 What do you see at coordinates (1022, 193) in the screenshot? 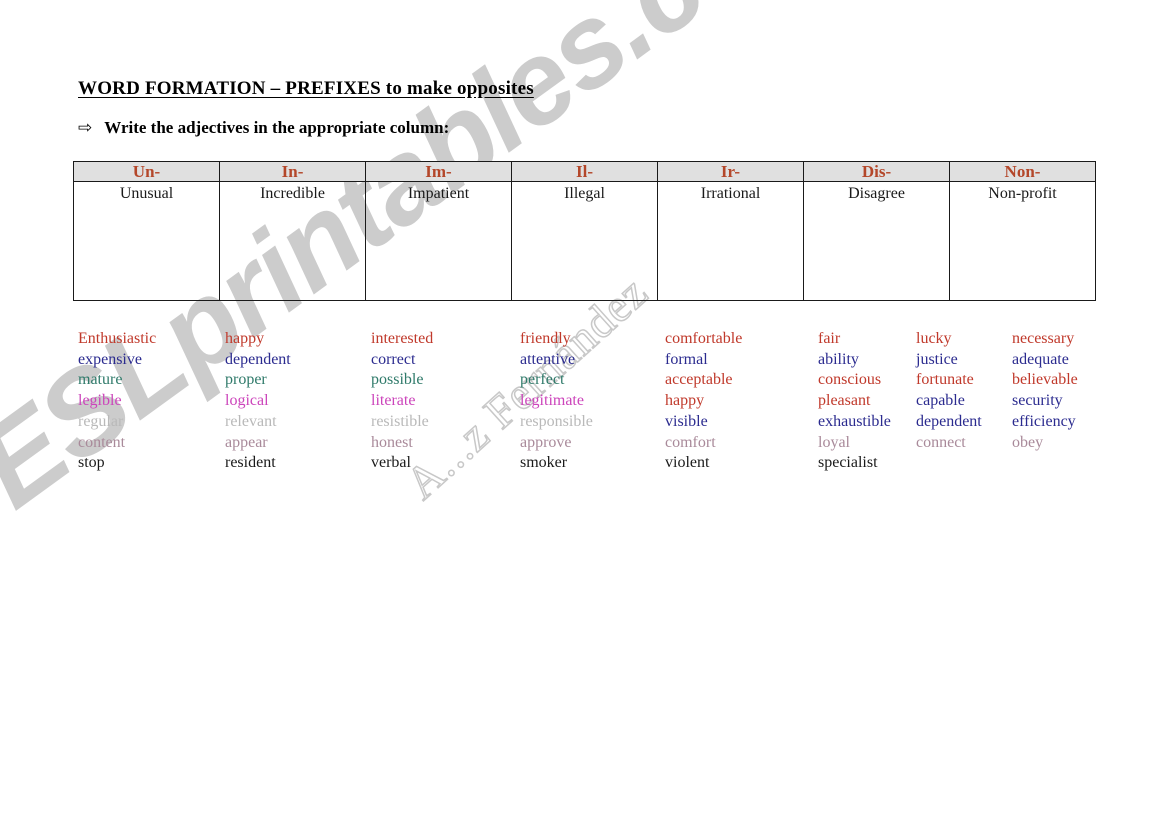
I see `example-word-non: Non-profit` at bounding box center [1022, 193].